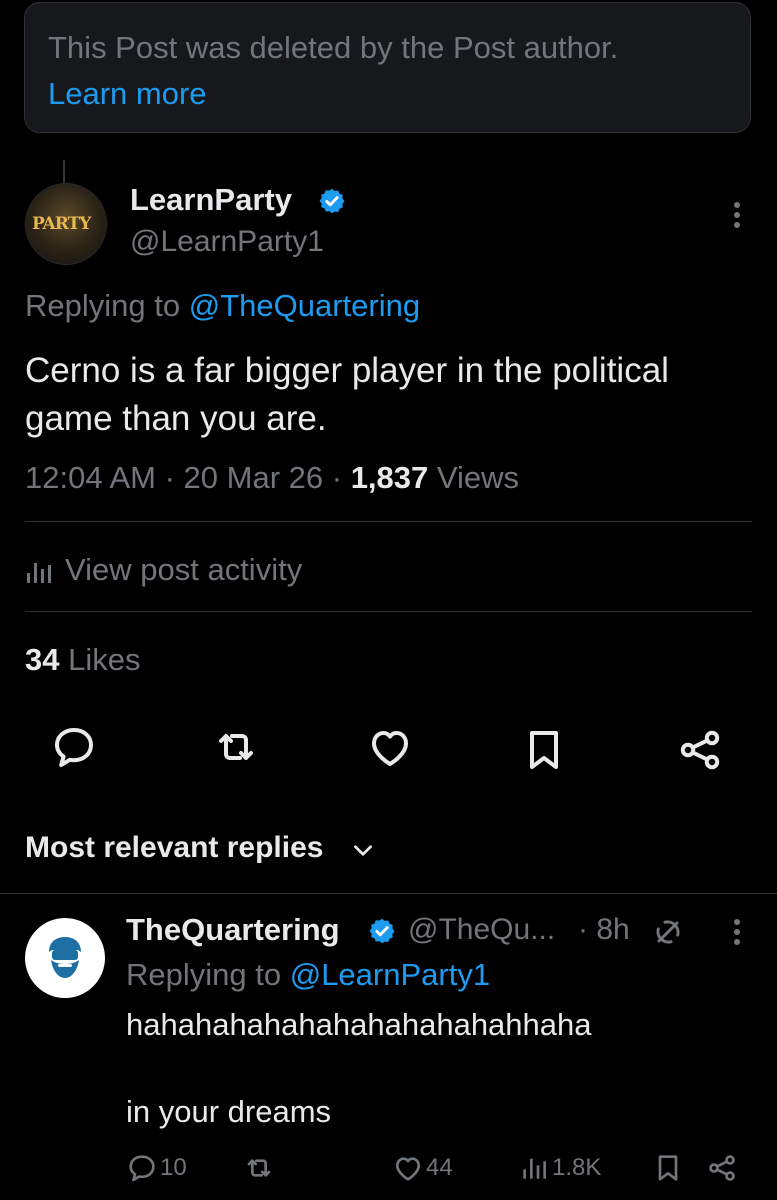  I want to click on reply-text-line: hahahahahahahahahahahahhaha, so click(359, 1024).